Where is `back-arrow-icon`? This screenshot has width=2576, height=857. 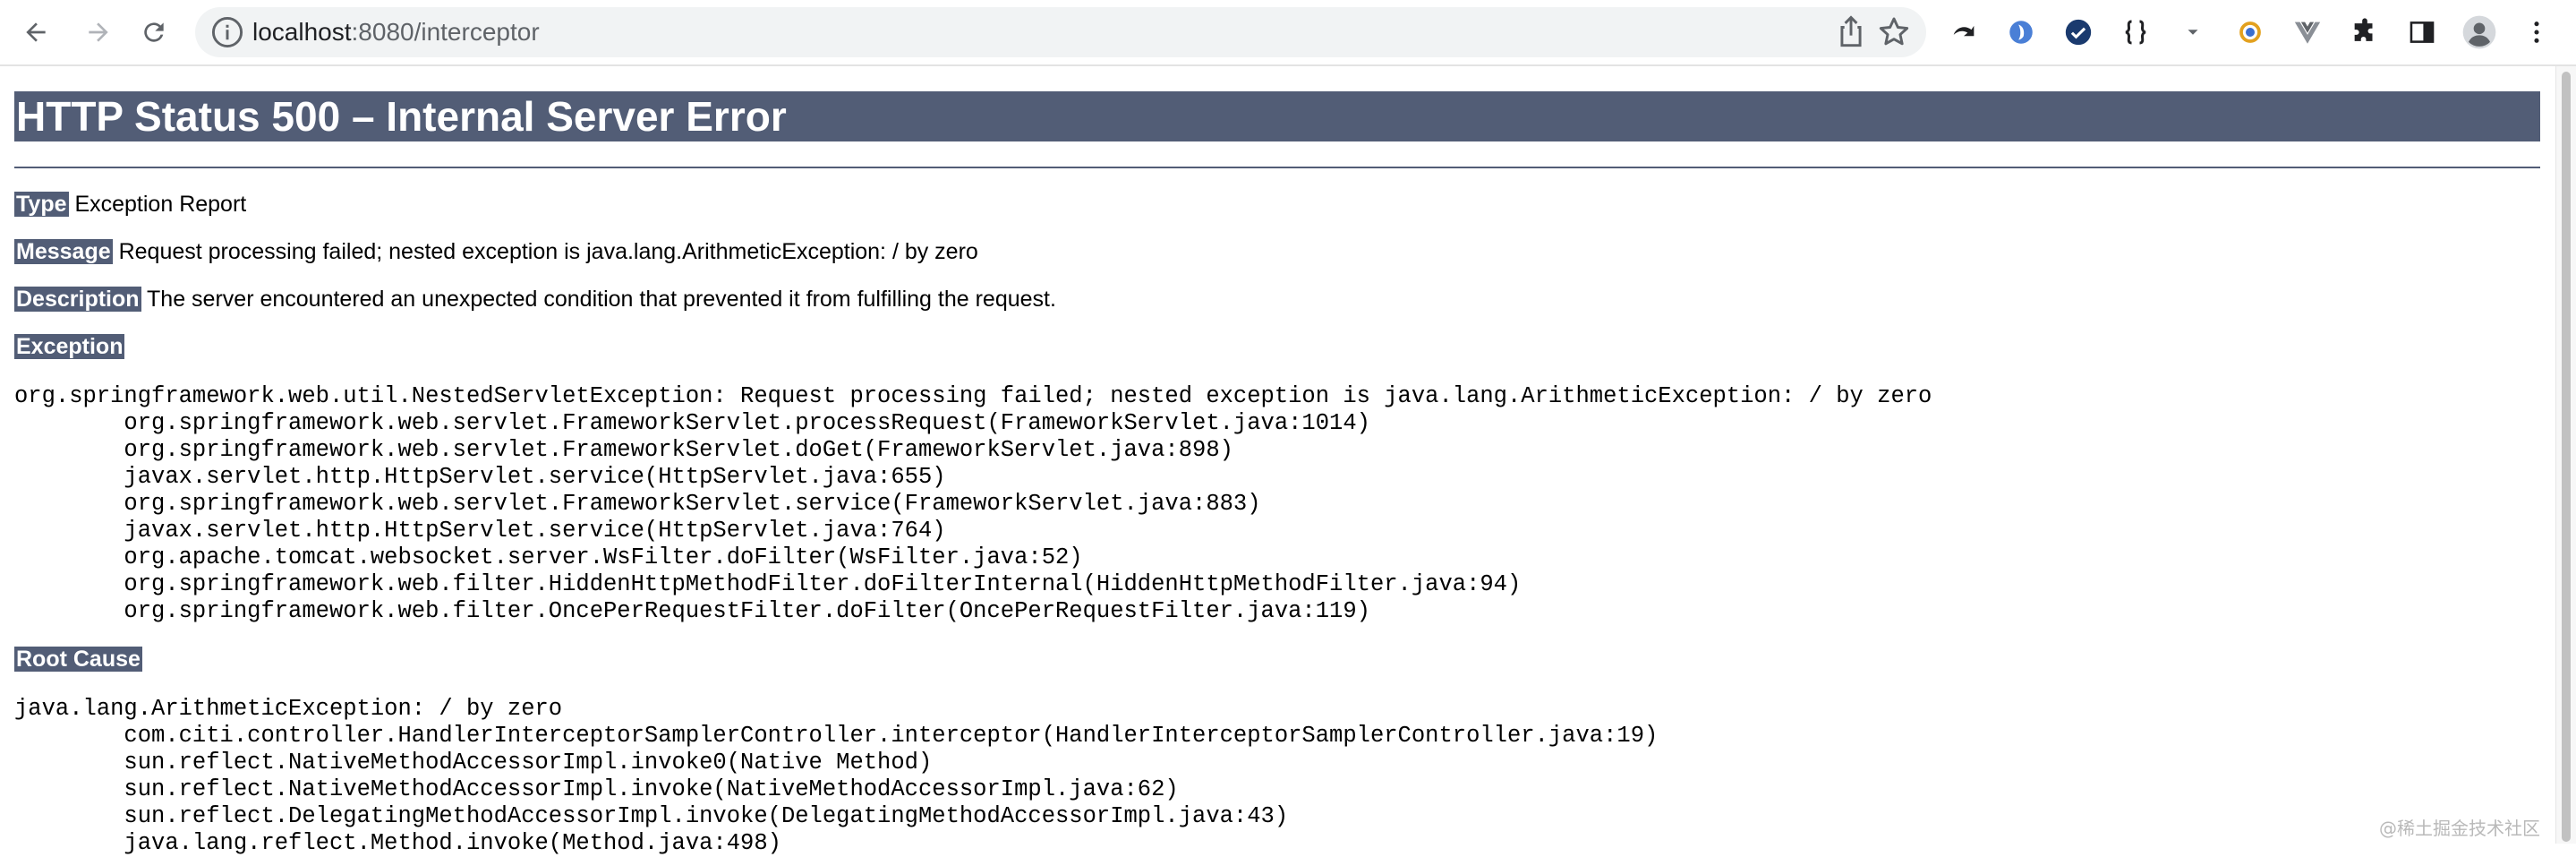 back-arrow-icon is located at coordinates (35, 32).